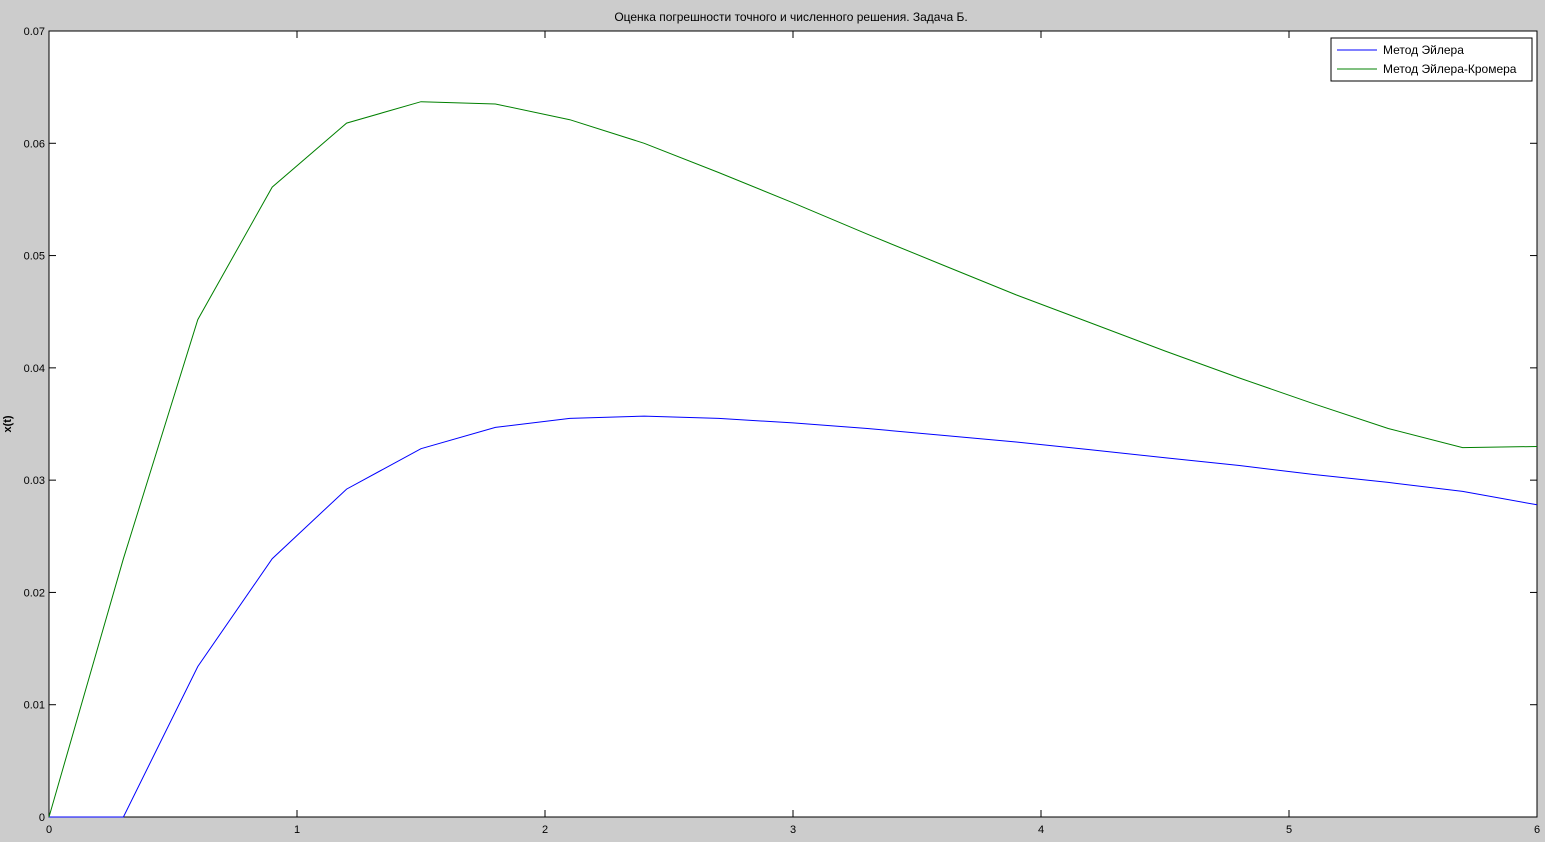 The height and width of the screenshot is (842, 1545). I want to click on x-tick-label: 0, so click(49, 830).